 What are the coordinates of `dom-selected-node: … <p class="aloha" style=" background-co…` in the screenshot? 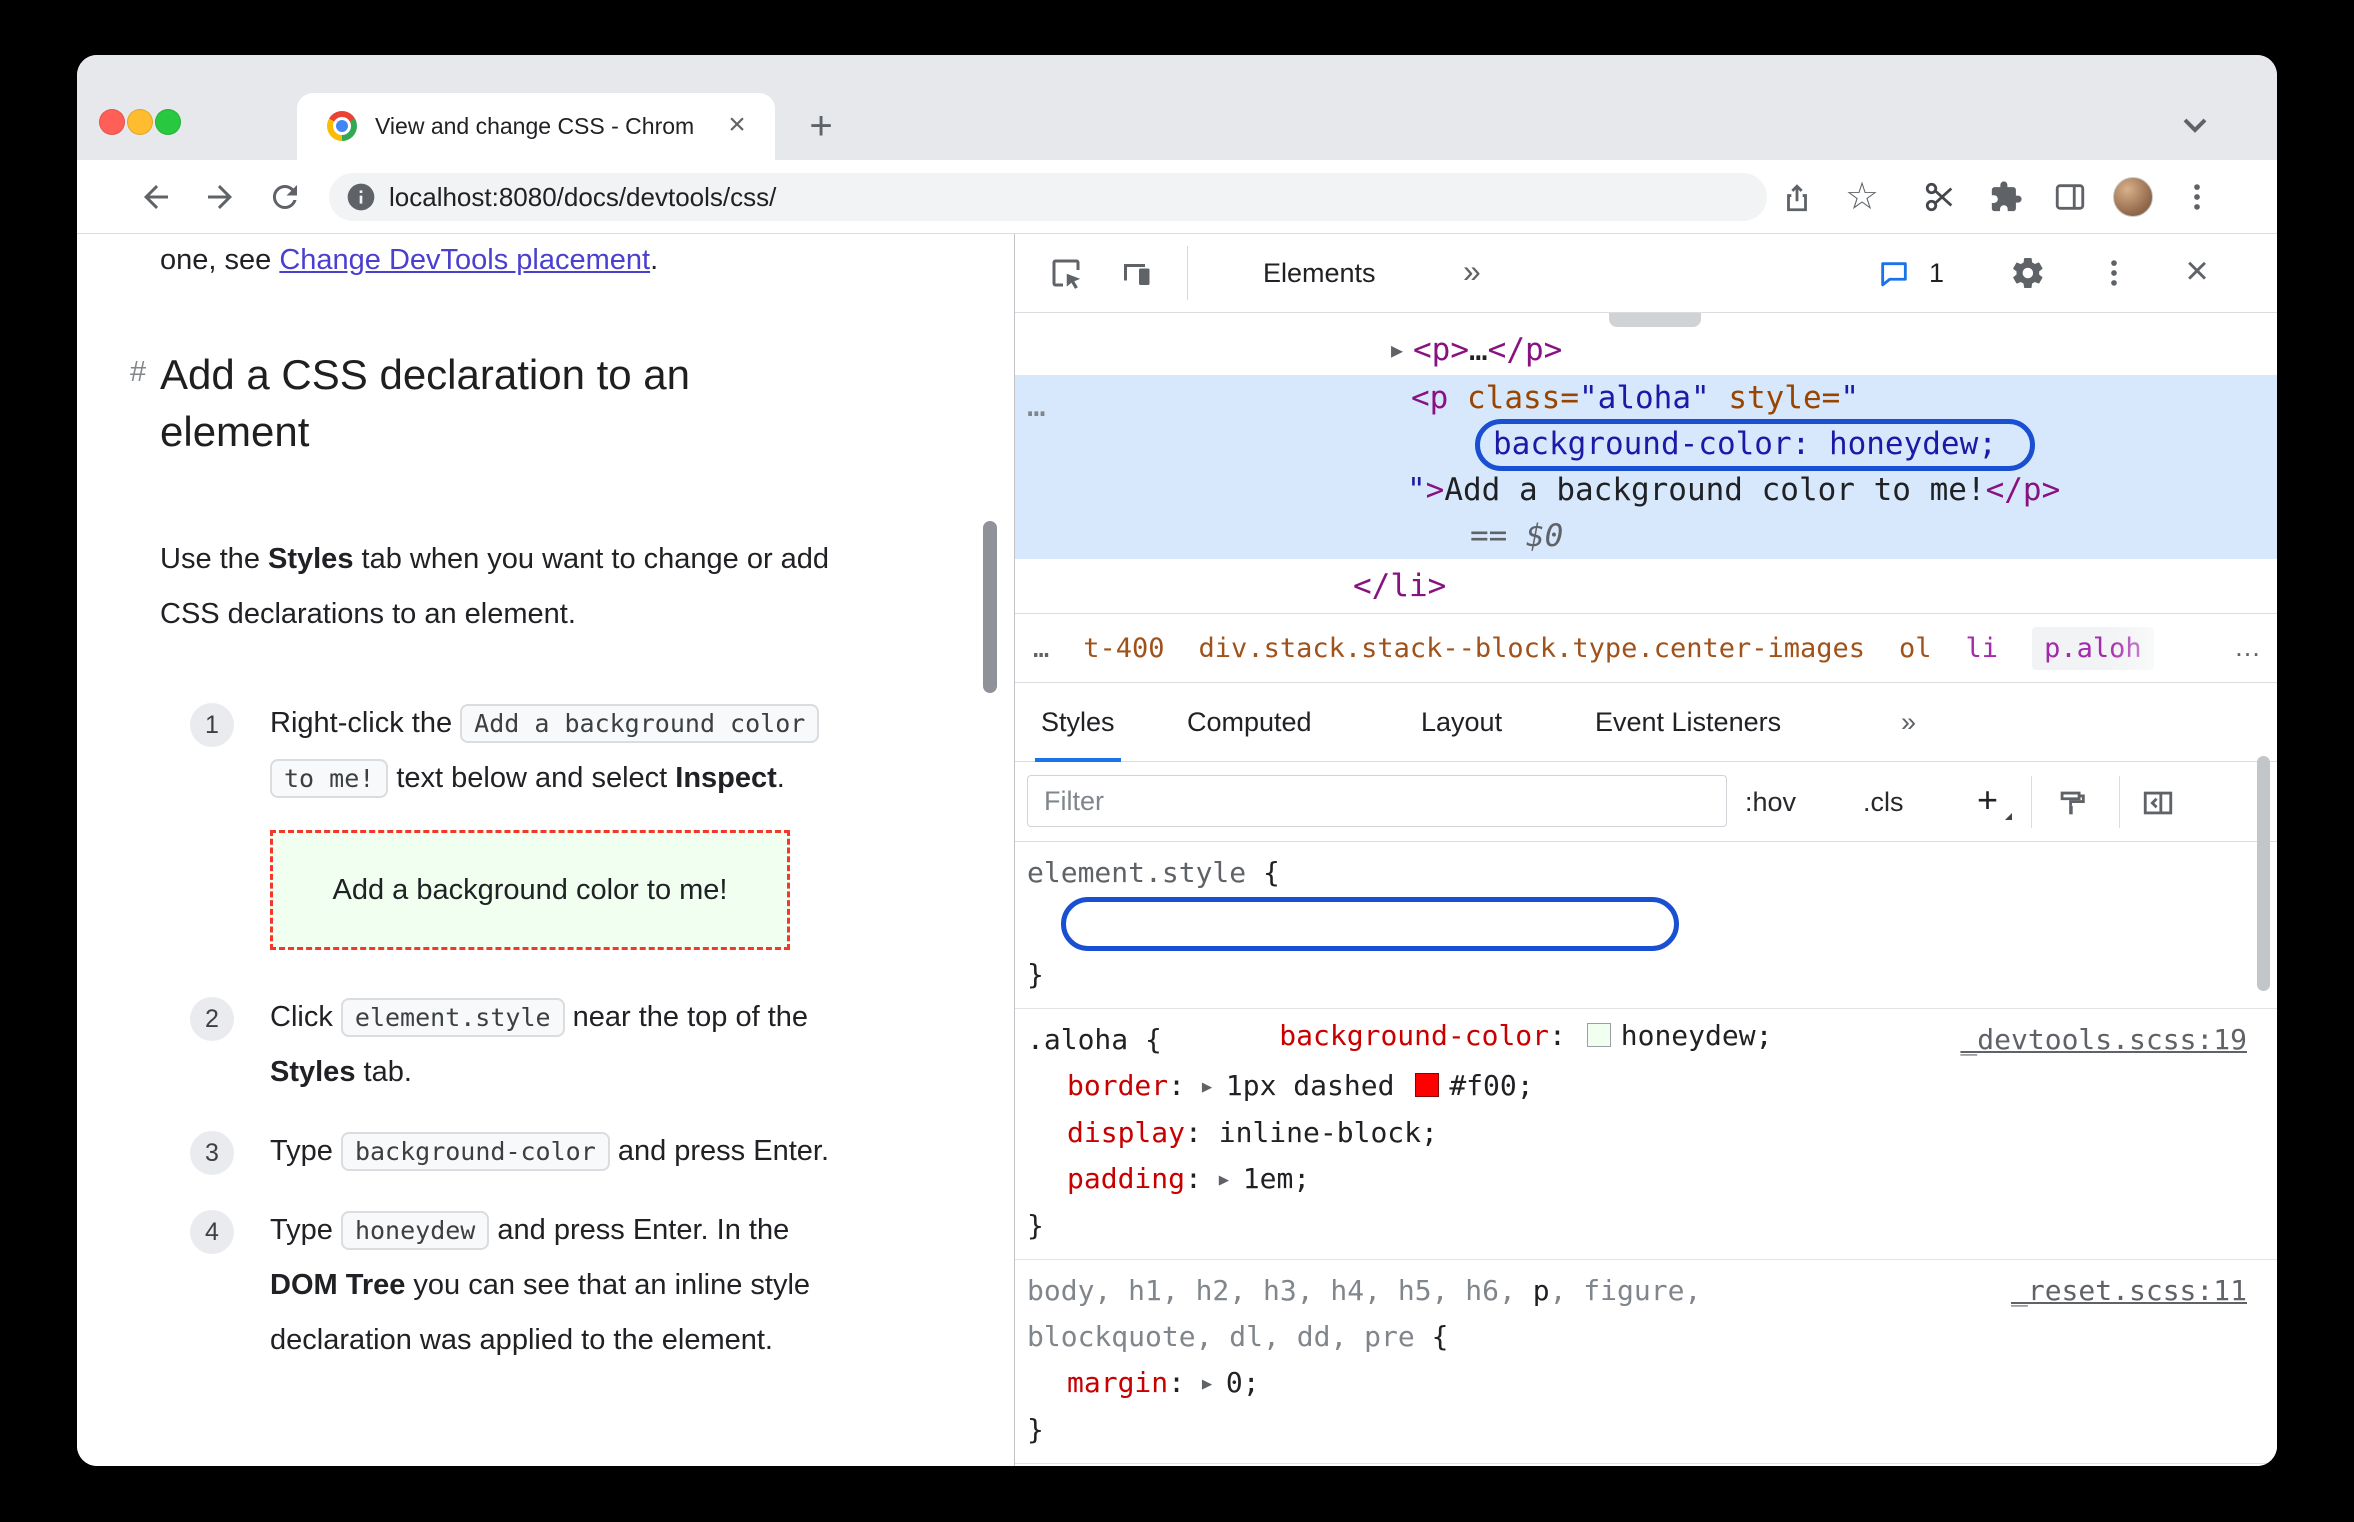 It's located at (1646, 467).